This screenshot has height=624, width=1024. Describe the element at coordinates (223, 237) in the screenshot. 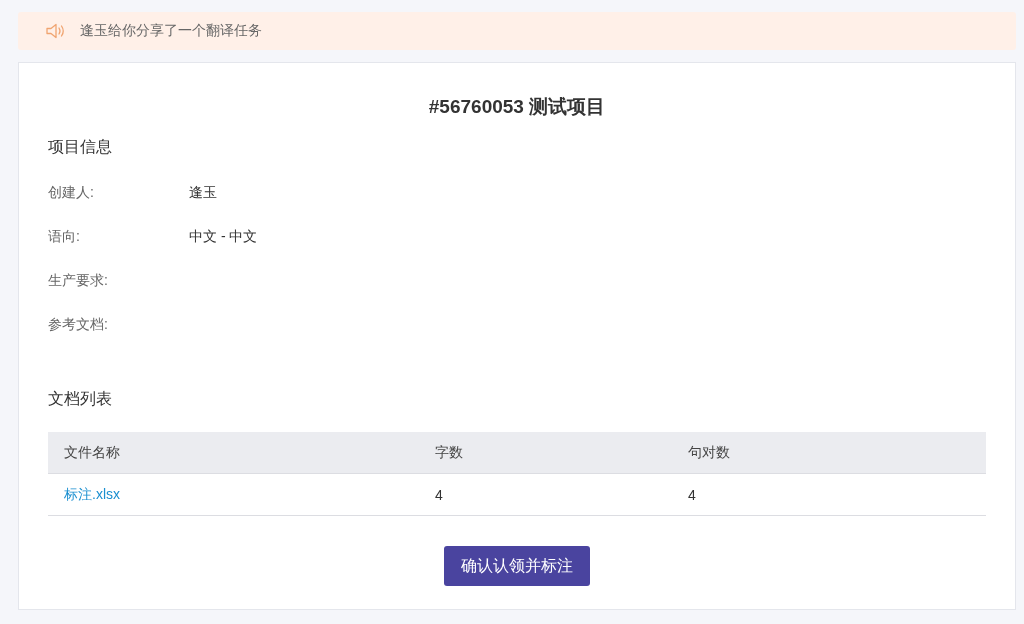

I see `field-value: 中文 - 中文` at that location.